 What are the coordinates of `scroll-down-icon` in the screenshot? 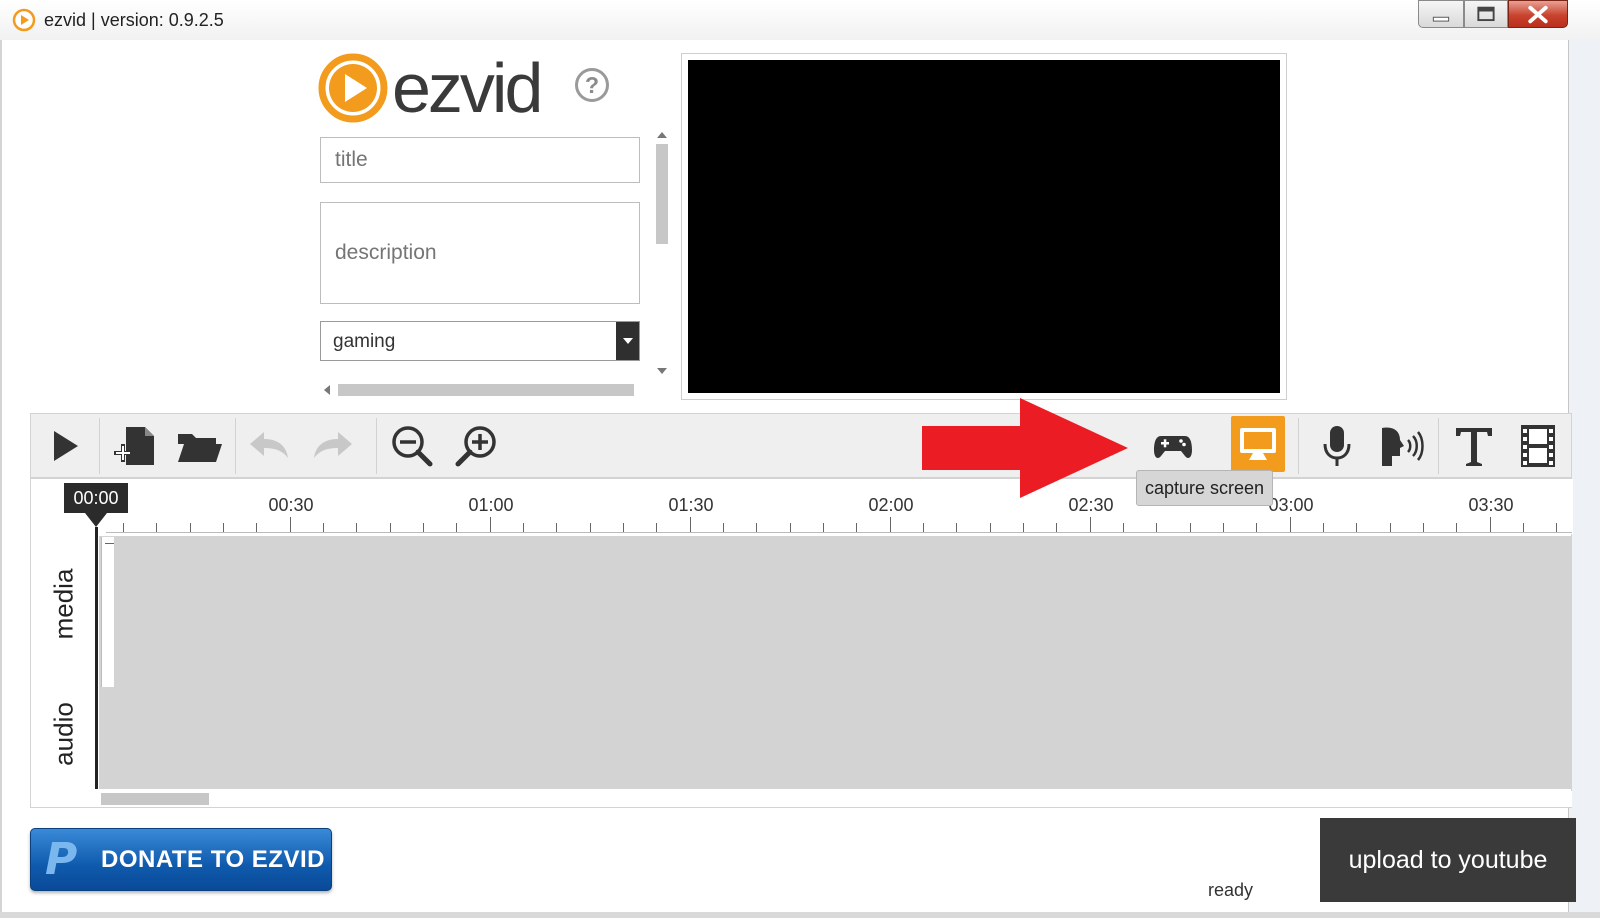 It's located at (662, 371).